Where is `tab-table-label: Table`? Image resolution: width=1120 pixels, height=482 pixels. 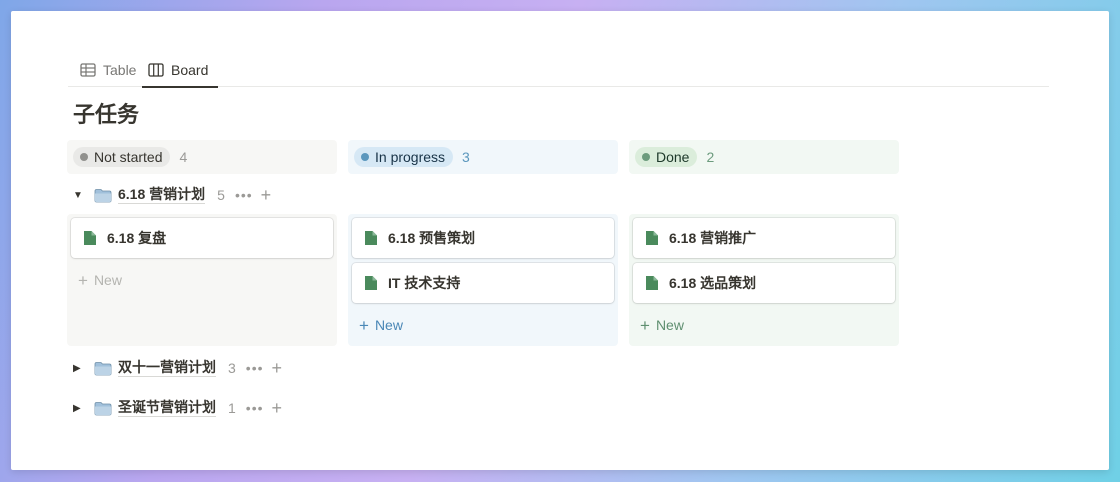
tab-table-label: Table is located at coordinates (120, 70).